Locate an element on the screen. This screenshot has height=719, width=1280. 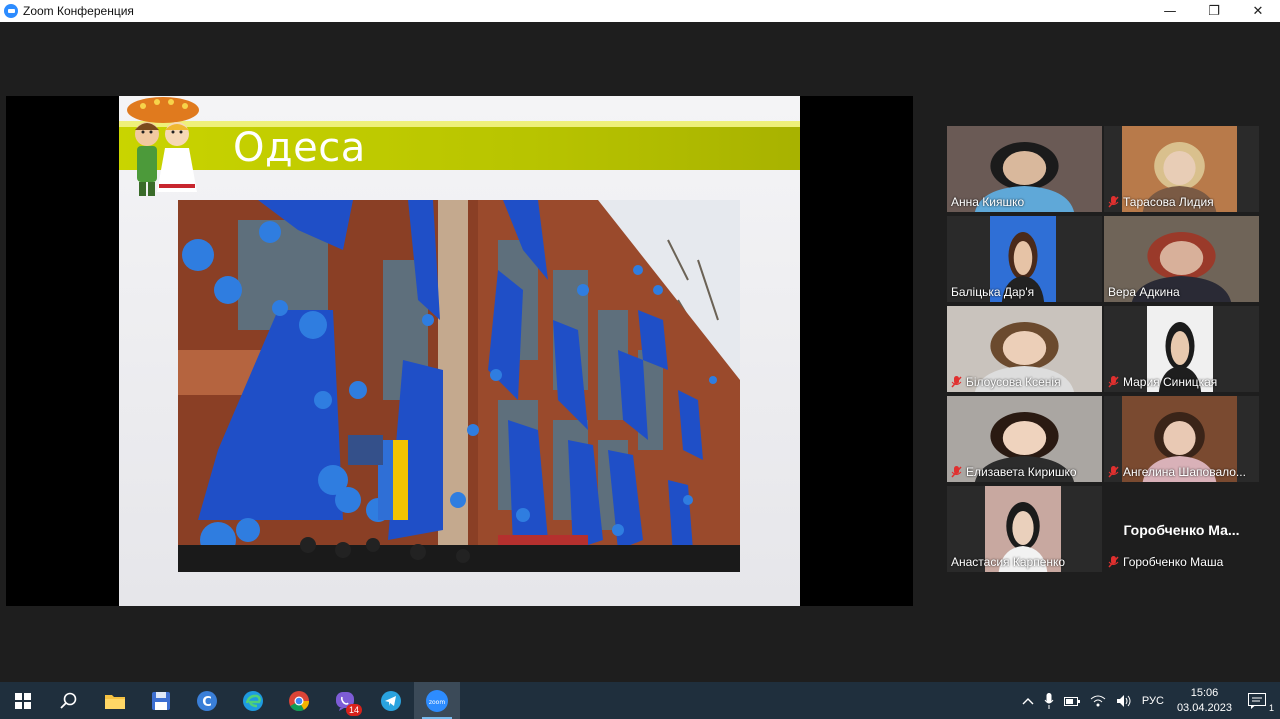
participant-name: Горобченко Маша is located at coordinates (1173, 562).